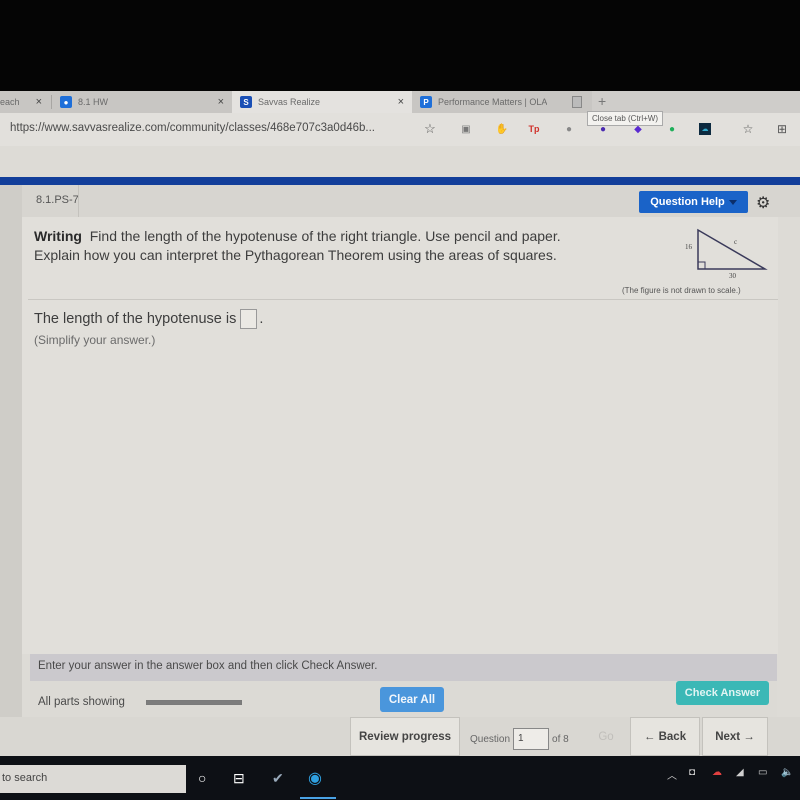 This screenshot has width=800, height=800. Describe the element at coordinates (93, 779) in the screenshot. I see `taskbar-search: to search` at that location.